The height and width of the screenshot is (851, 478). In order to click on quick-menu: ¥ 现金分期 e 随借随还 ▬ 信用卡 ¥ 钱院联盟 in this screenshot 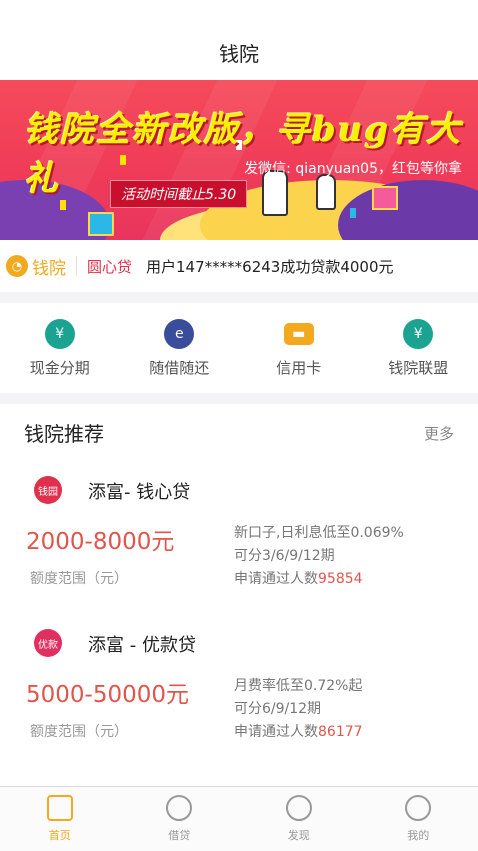, I will do `click(239, 348)`.